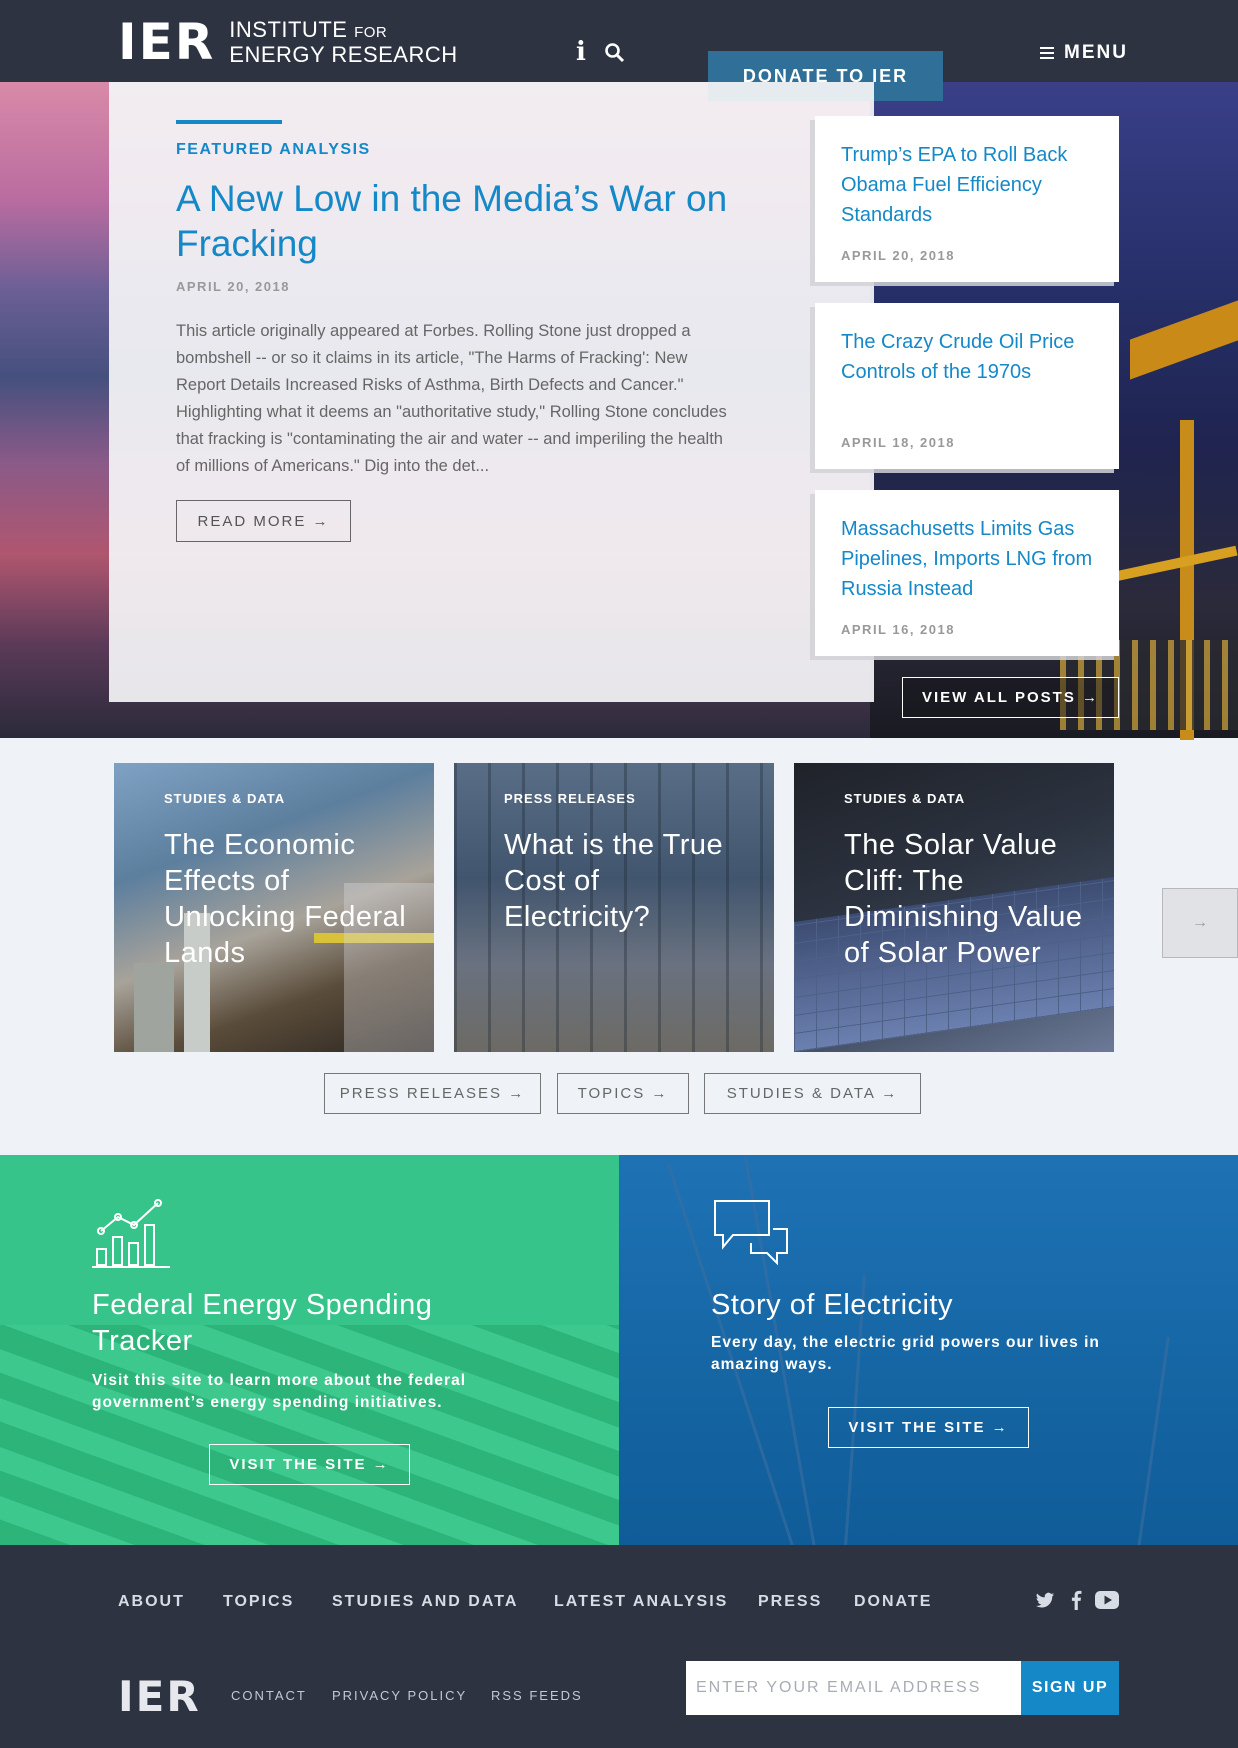 This screenshot has width=1238, height=1748. What do you see at coordinates (751, 1233) in the screenshot?
I see `chat-bubbles-icon` at bounding box center [751, 1233].